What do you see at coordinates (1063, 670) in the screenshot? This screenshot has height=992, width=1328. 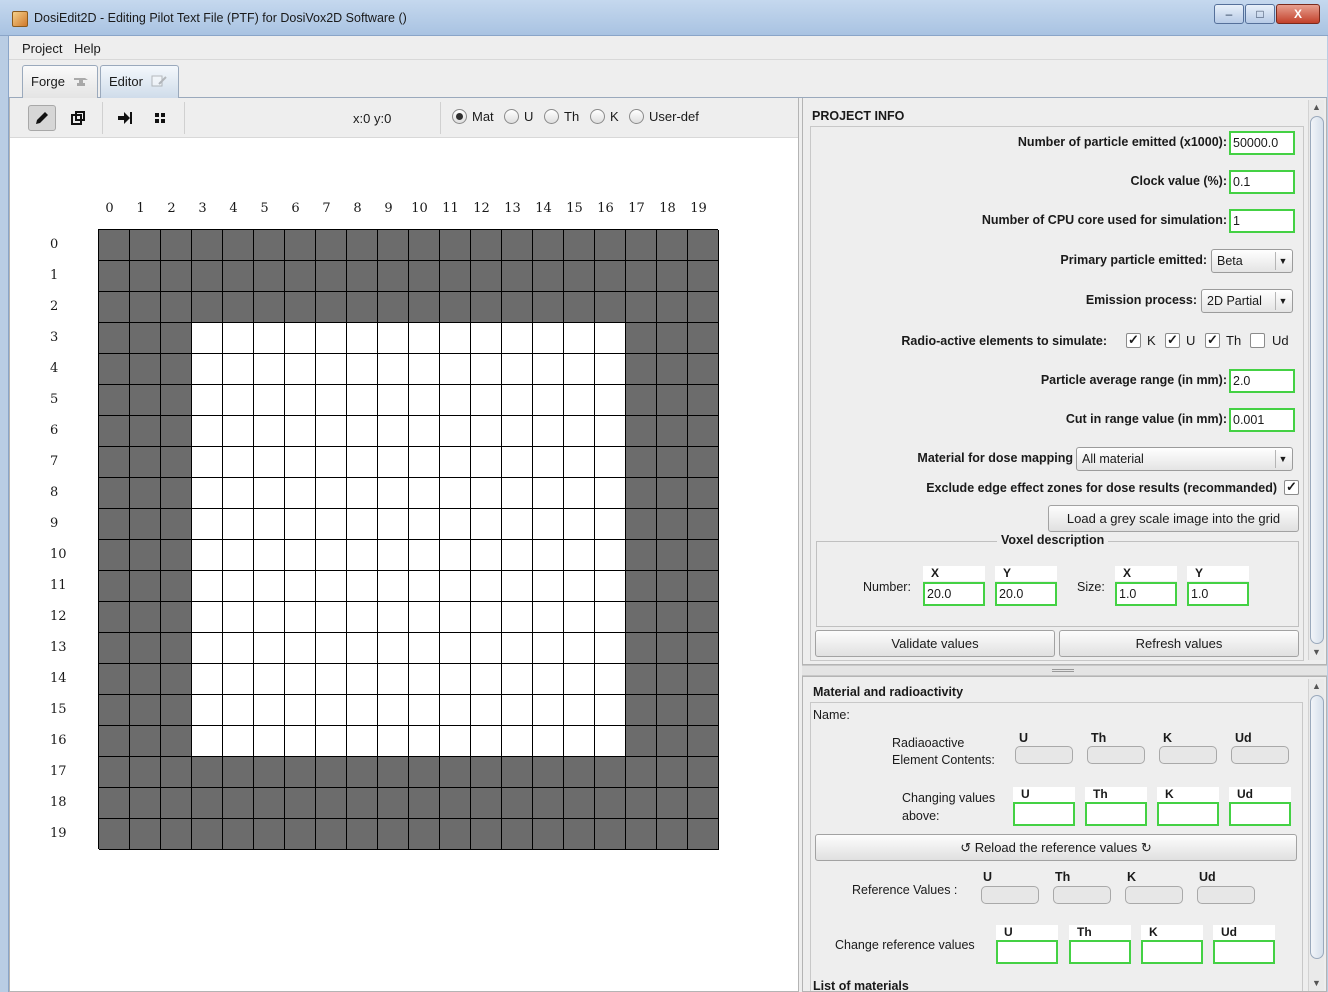 I see `splitter-grip-icon` at bounding box center [1063, 670].